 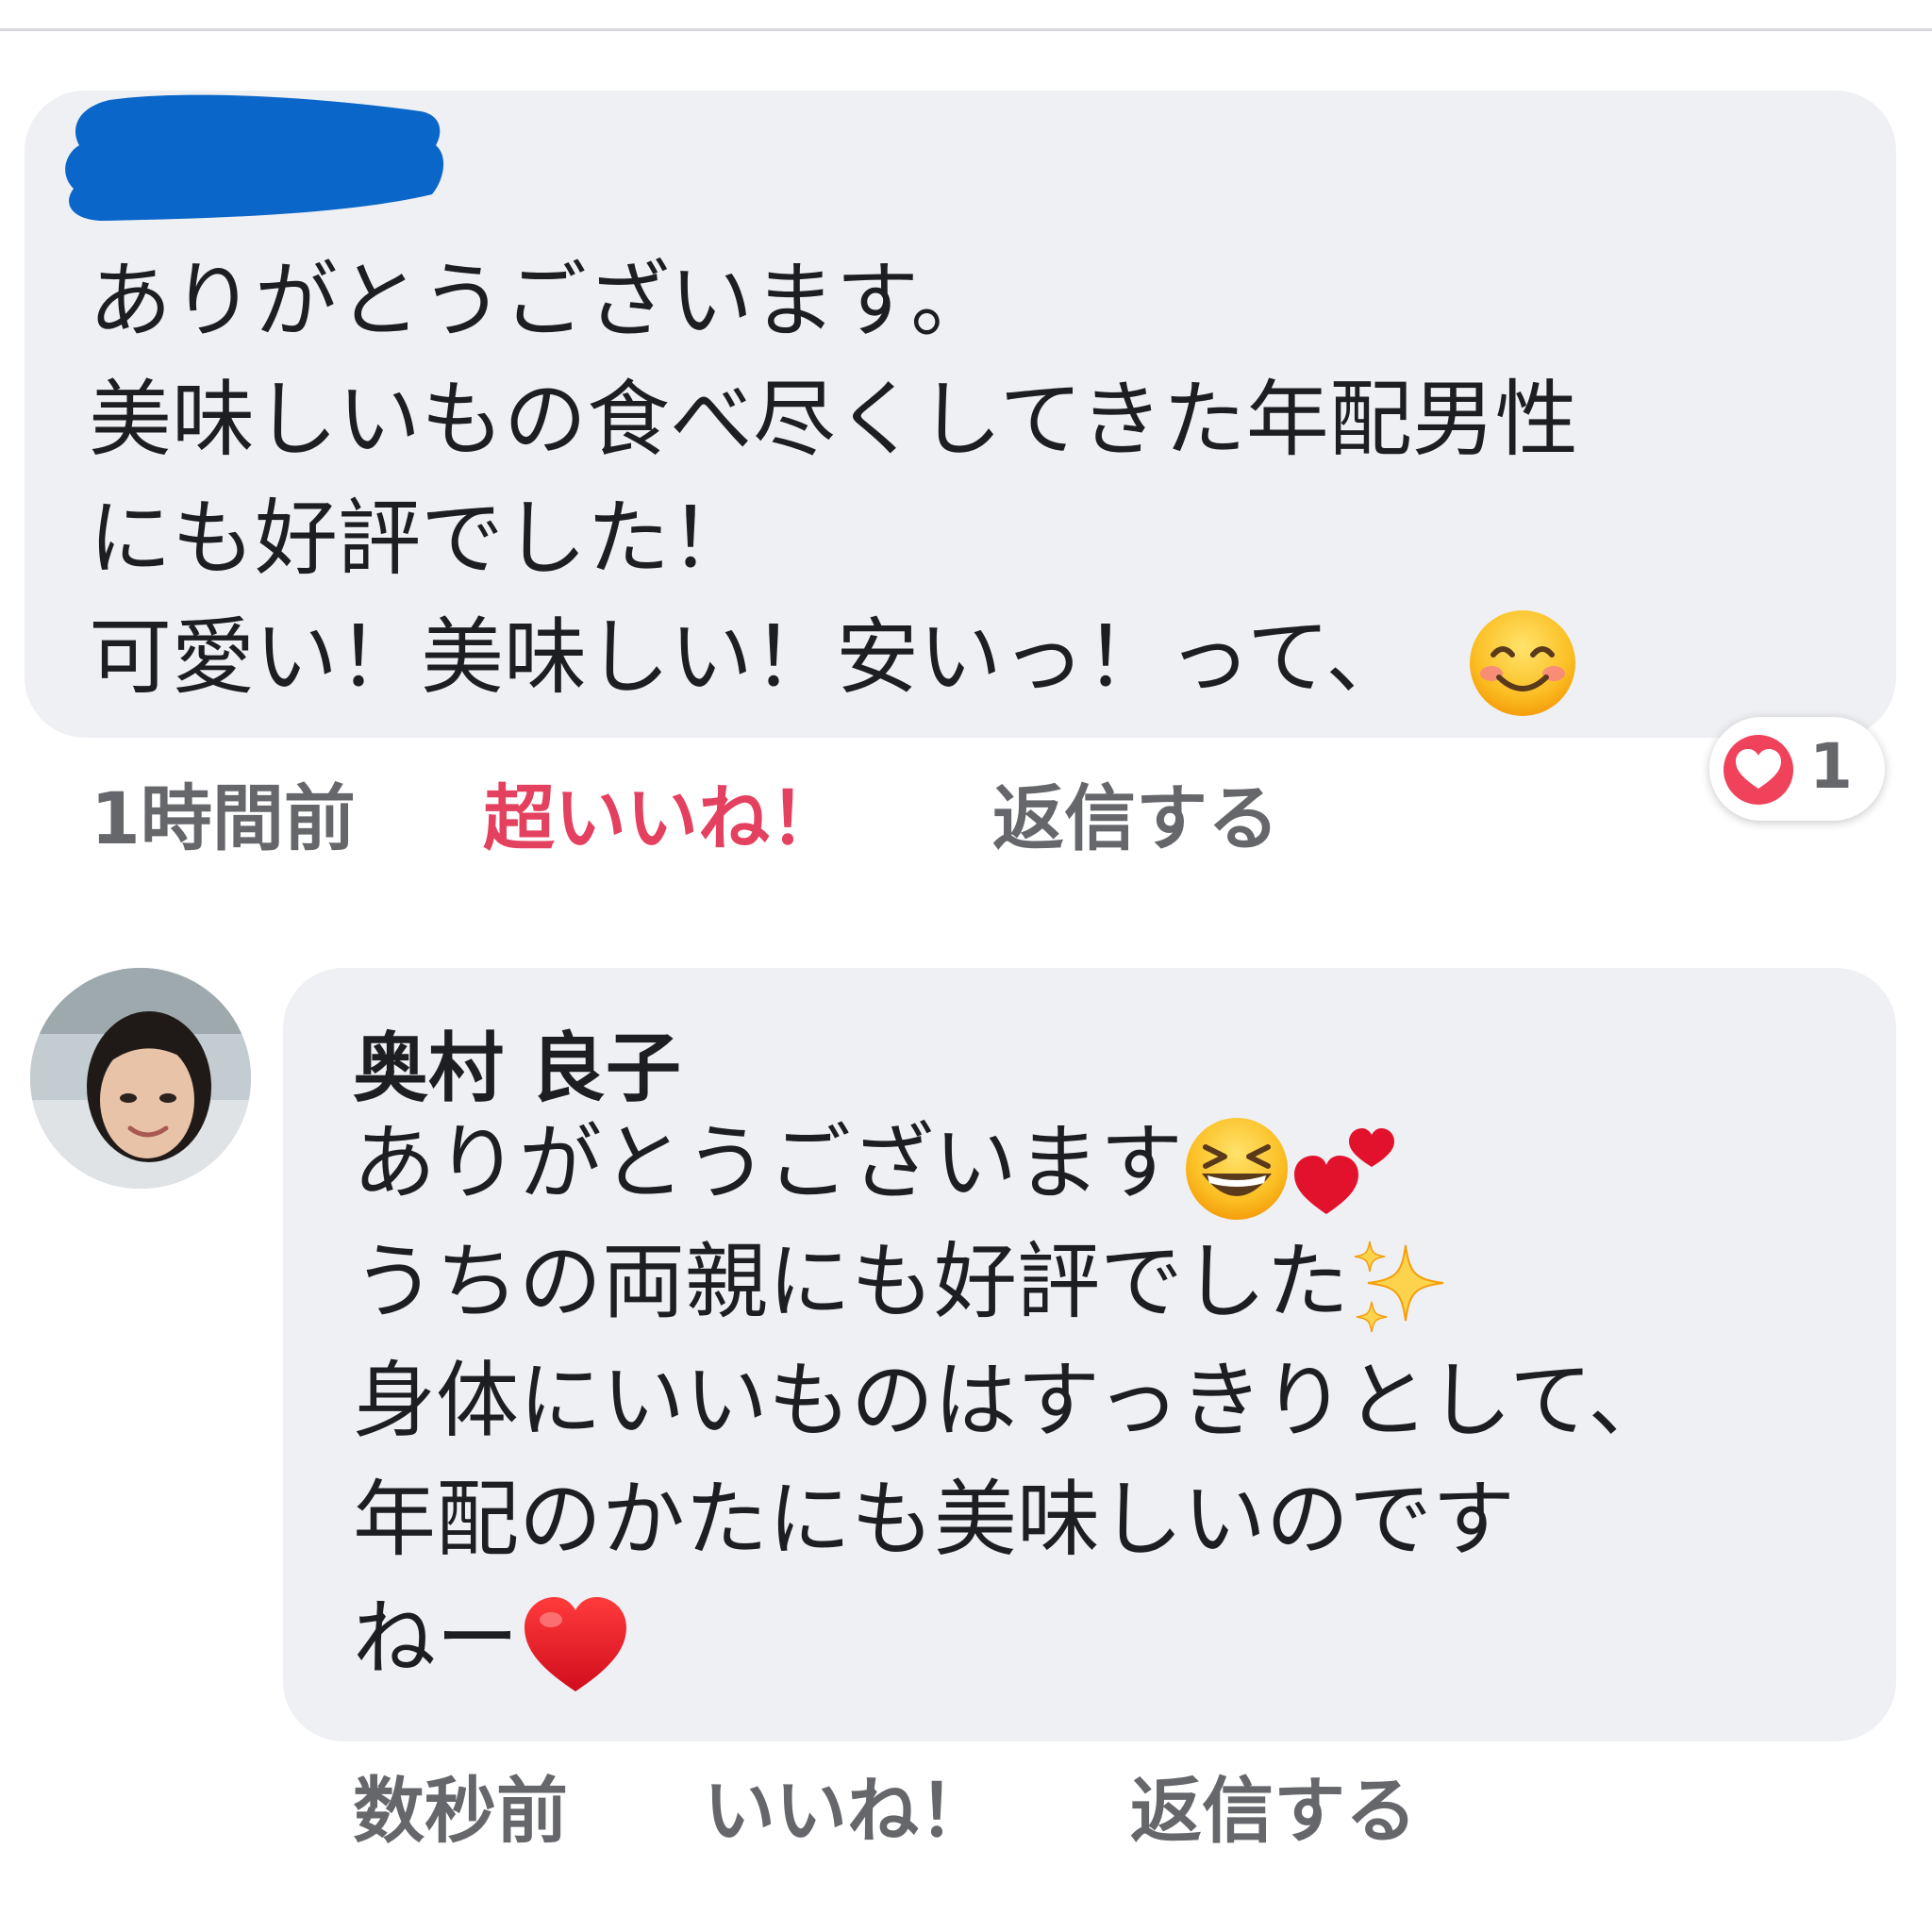 I want to click on comment-line: にも好評でした！, so click(x=421, y=539).